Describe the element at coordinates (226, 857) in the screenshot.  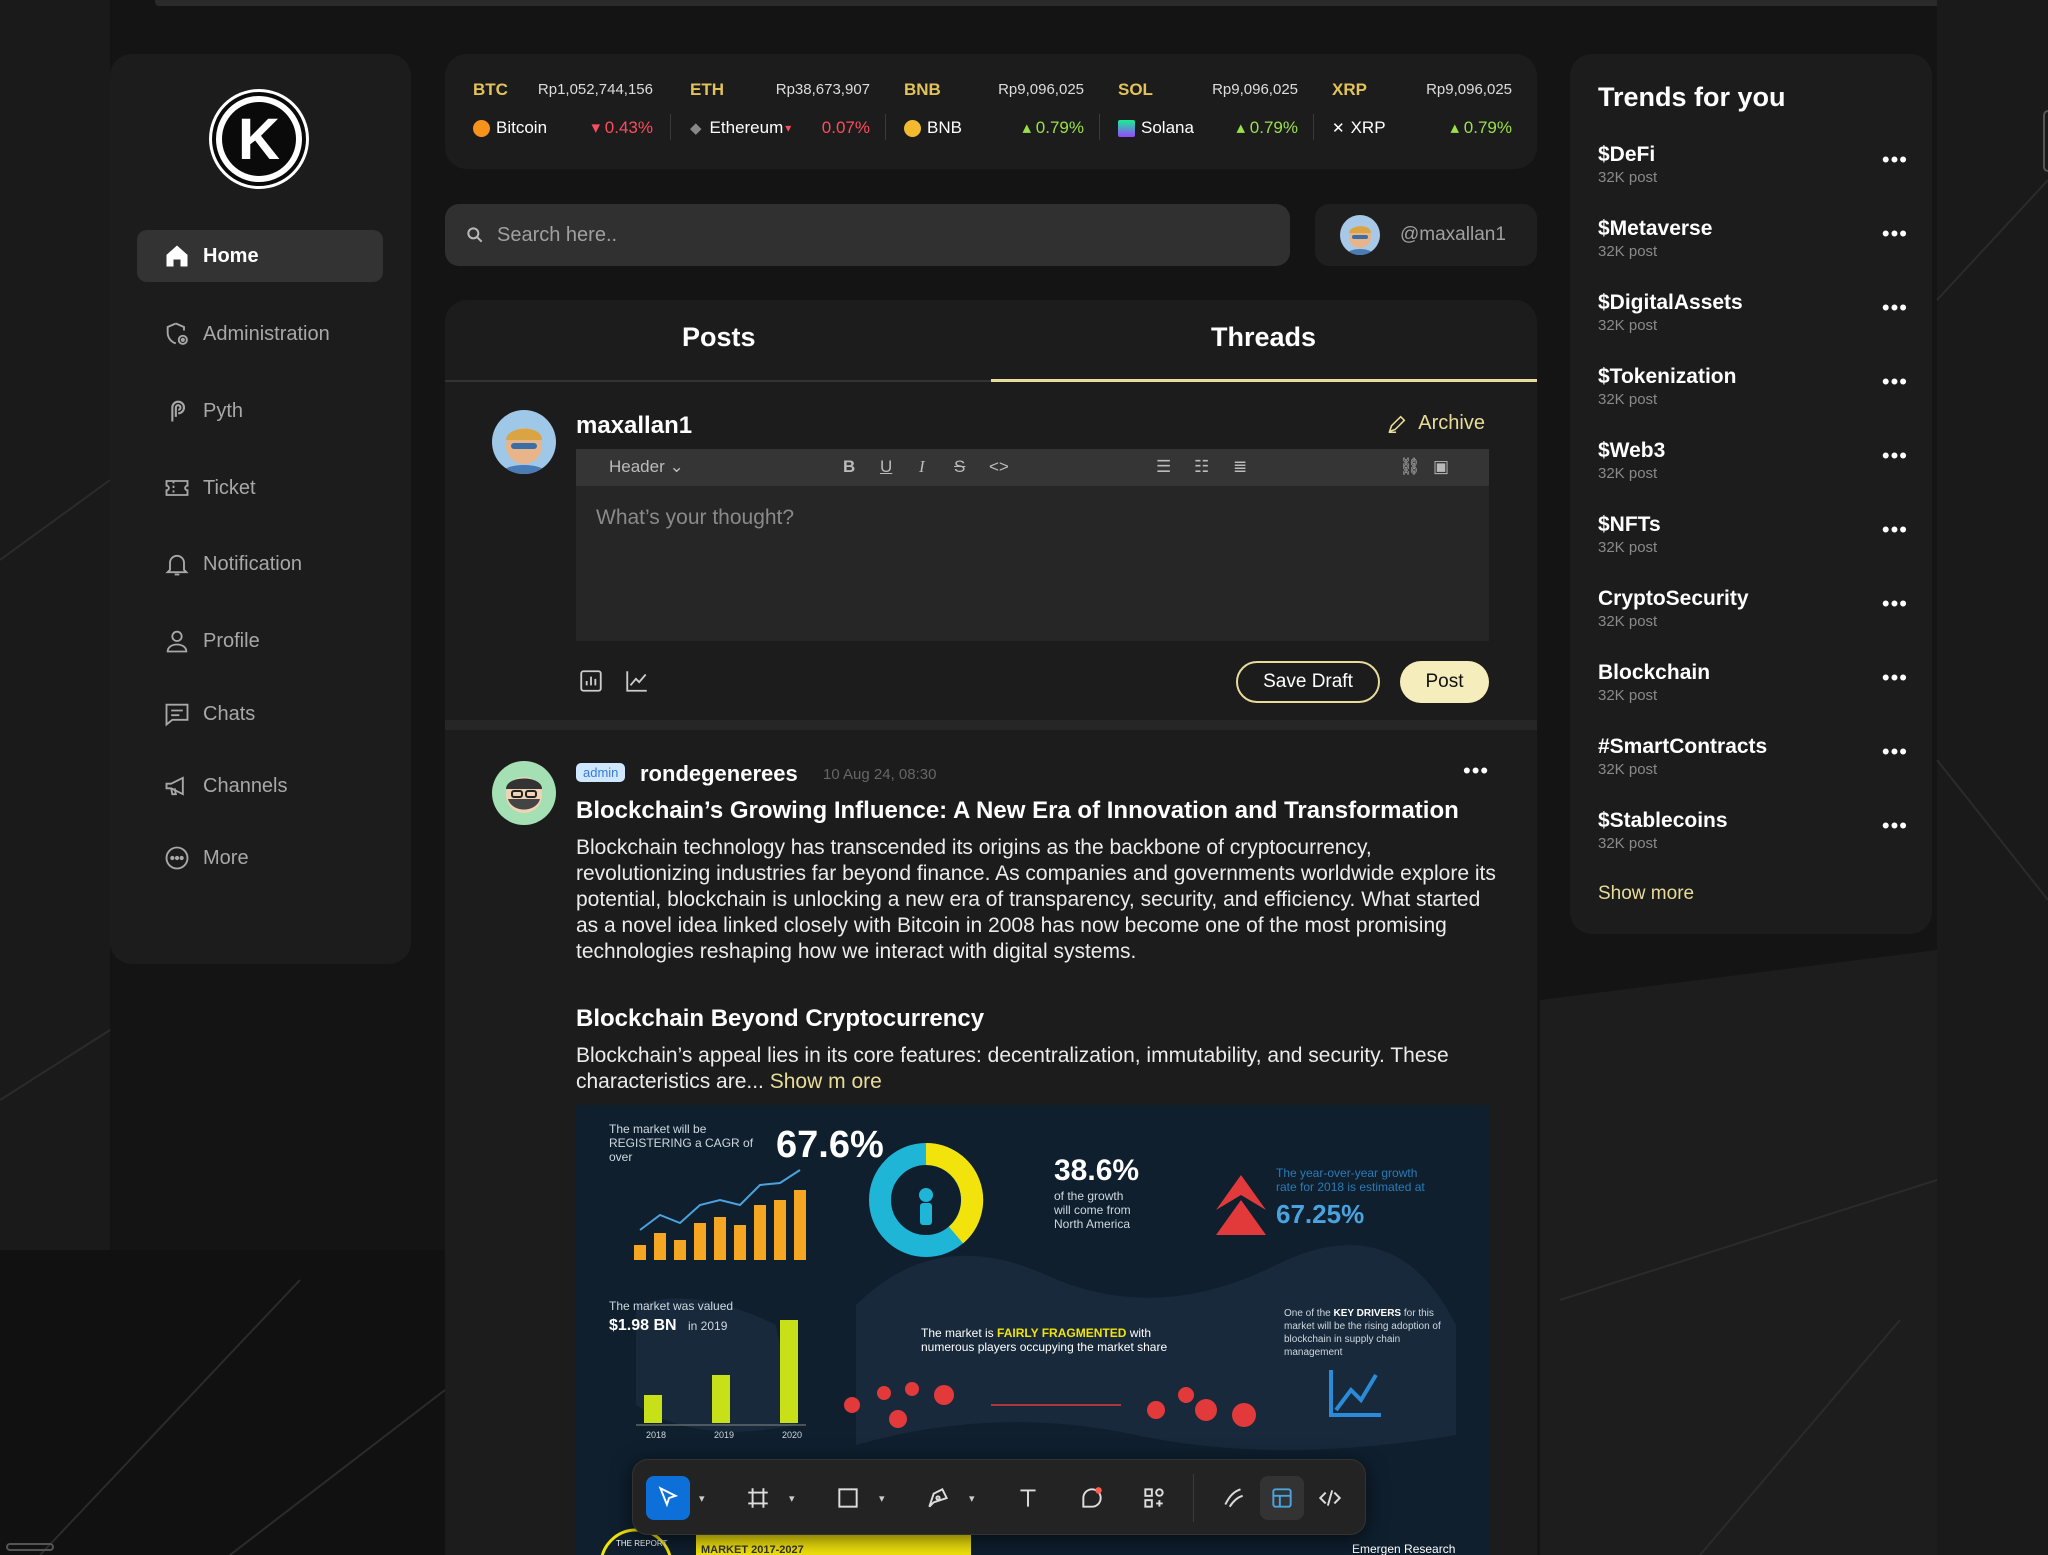
I see `sidebar-item-label: More` at that location.